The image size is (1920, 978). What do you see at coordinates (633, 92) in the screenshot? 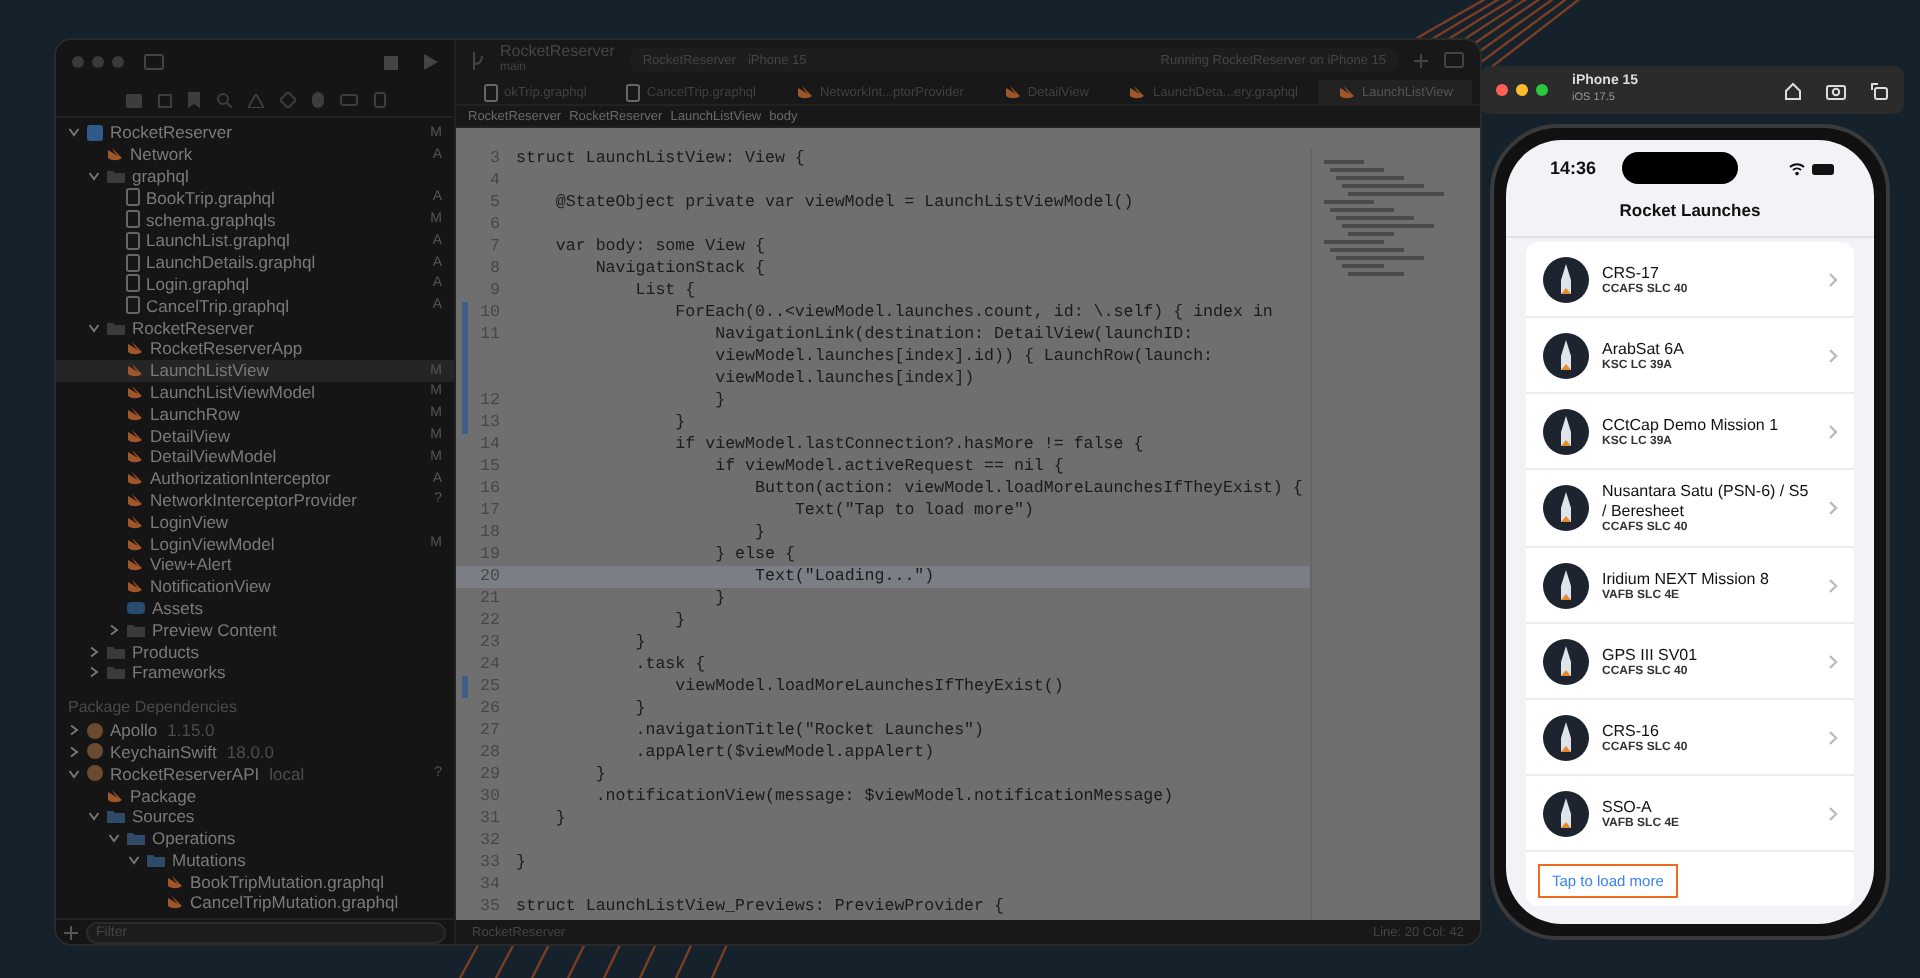
I see `document-icon` at bounding box center [633, 92].